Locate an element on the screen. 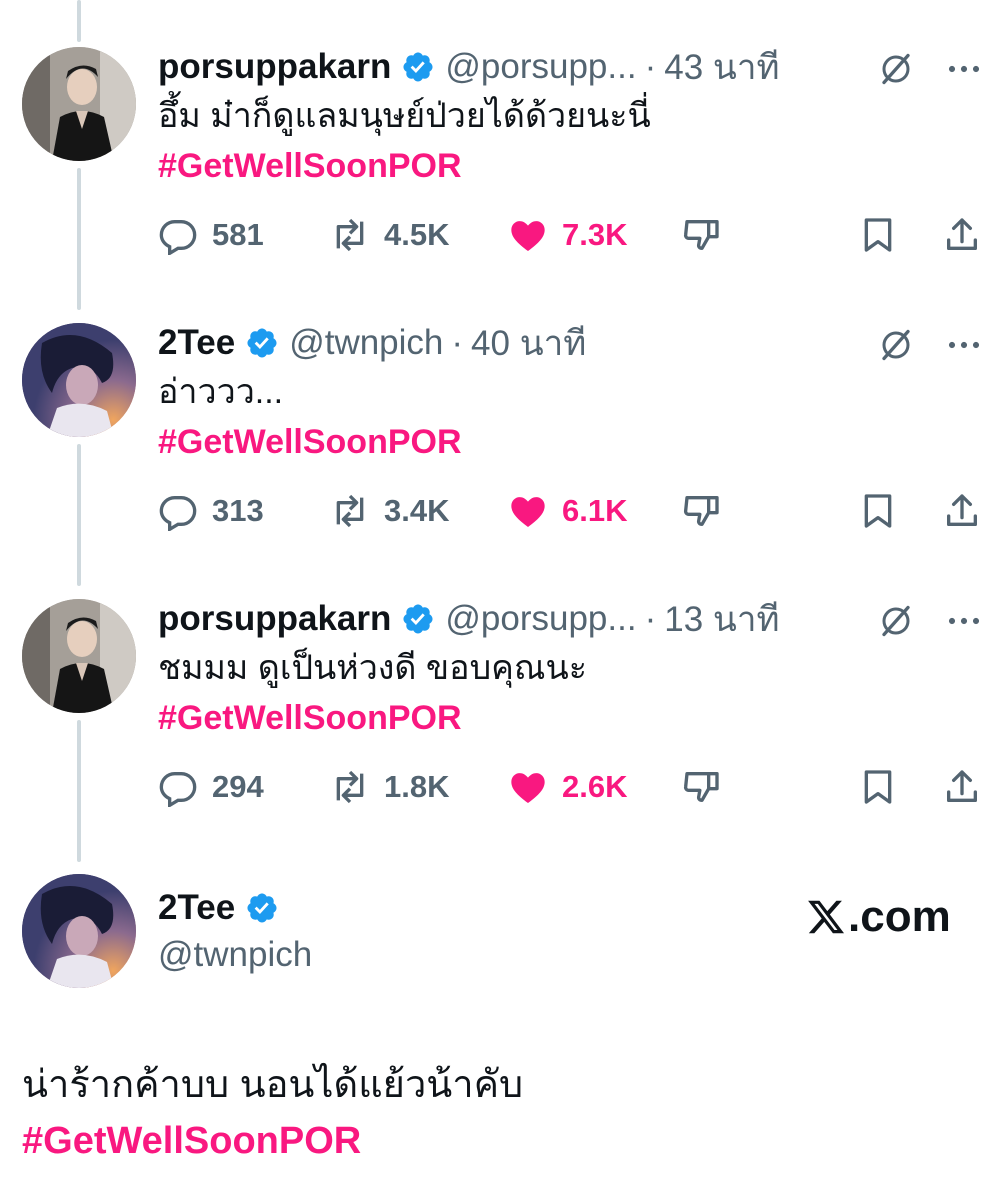 This screenshot has height=1200, width=1007. repost-count: 1.8K is located at coordinates (417, 786).